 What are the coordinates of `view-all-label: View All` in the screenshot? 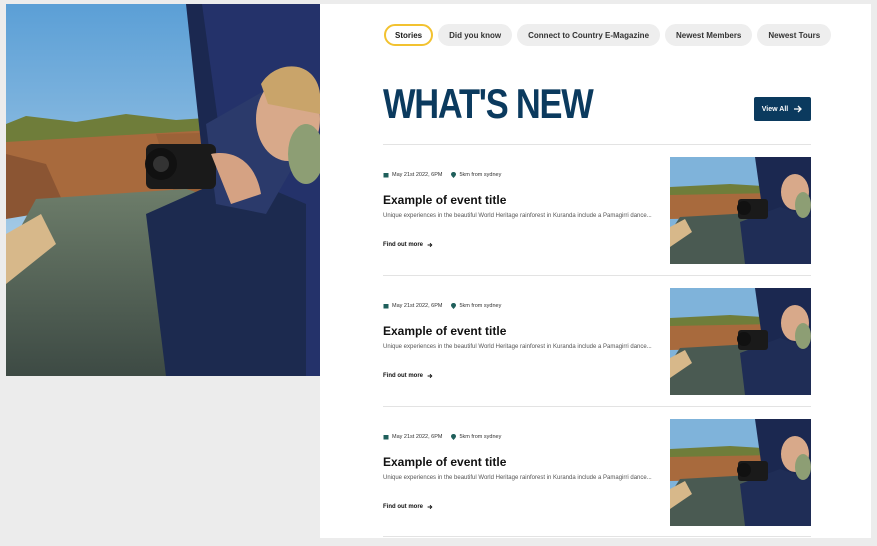 It's located at (775, 109).